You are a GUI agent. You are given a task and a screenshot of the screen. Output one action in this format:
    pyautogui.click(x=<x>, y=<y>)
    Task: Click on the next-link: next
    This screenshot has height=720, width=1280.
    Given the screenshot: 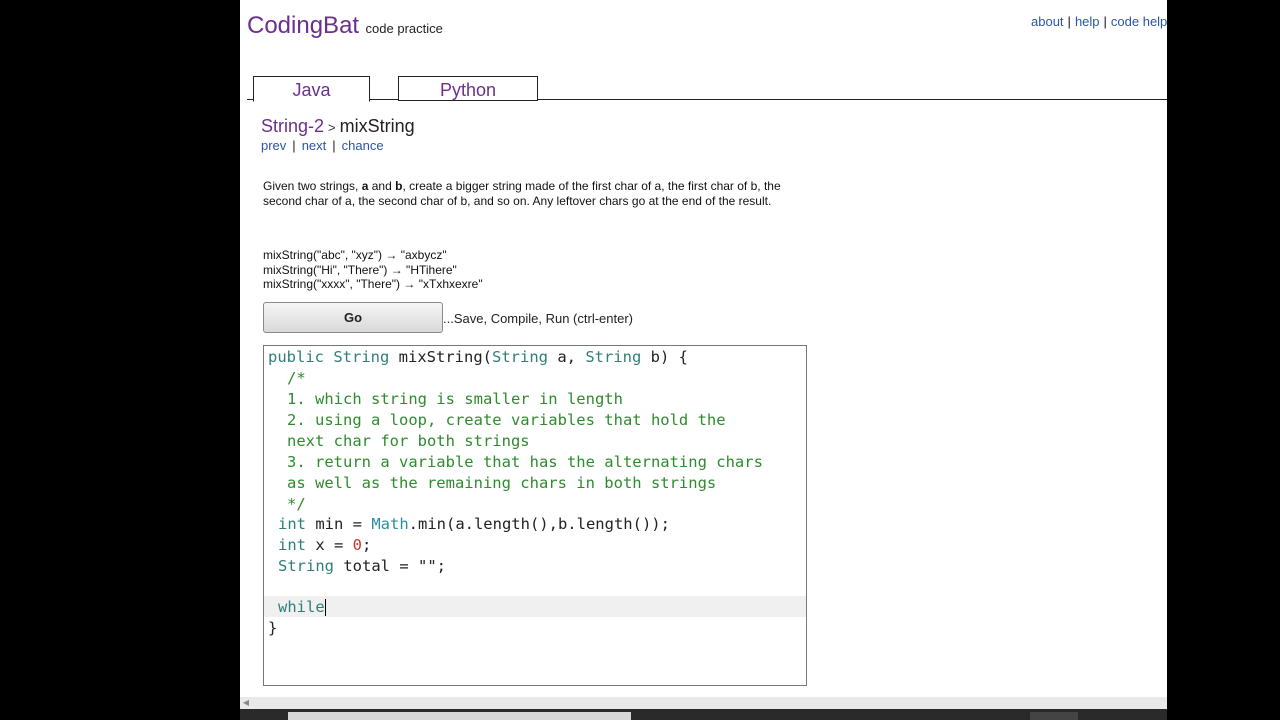 What is the action you would take?
    pyautogui.click(x=314, y=145)
    